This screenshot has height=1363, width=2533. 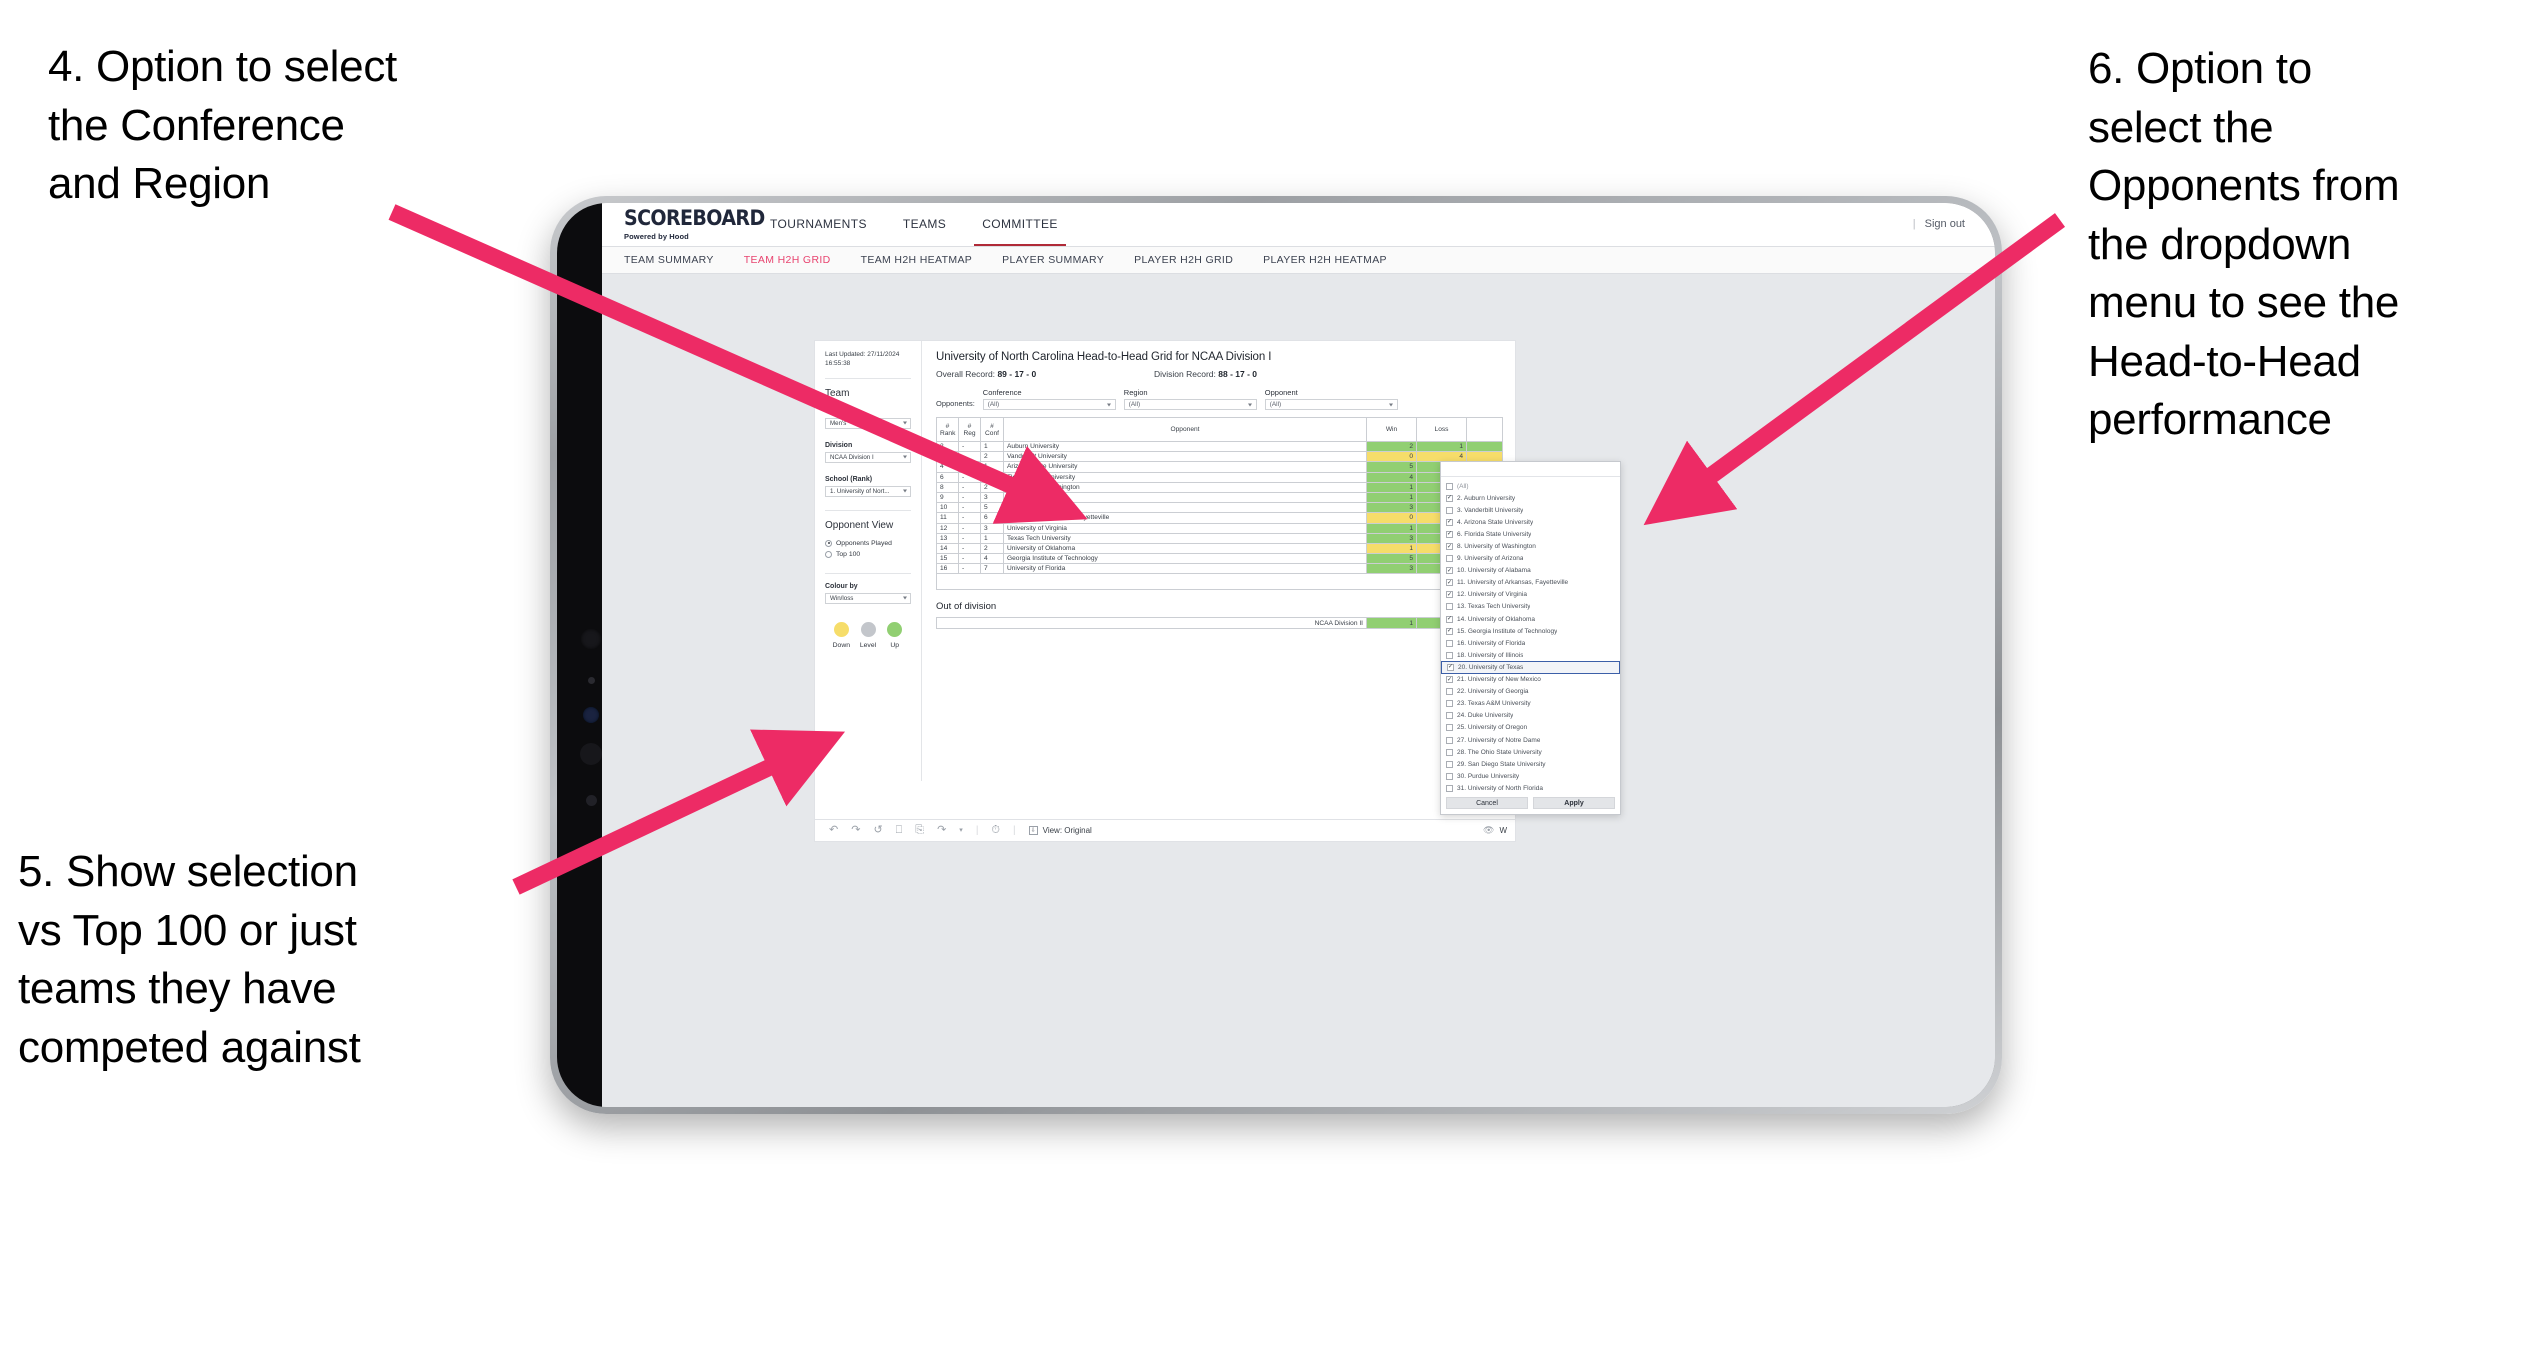 What do you see at coordinates (833, 830) in the screenshot?
I see `undo-icon: ↶` at bounding box center [833, 830].